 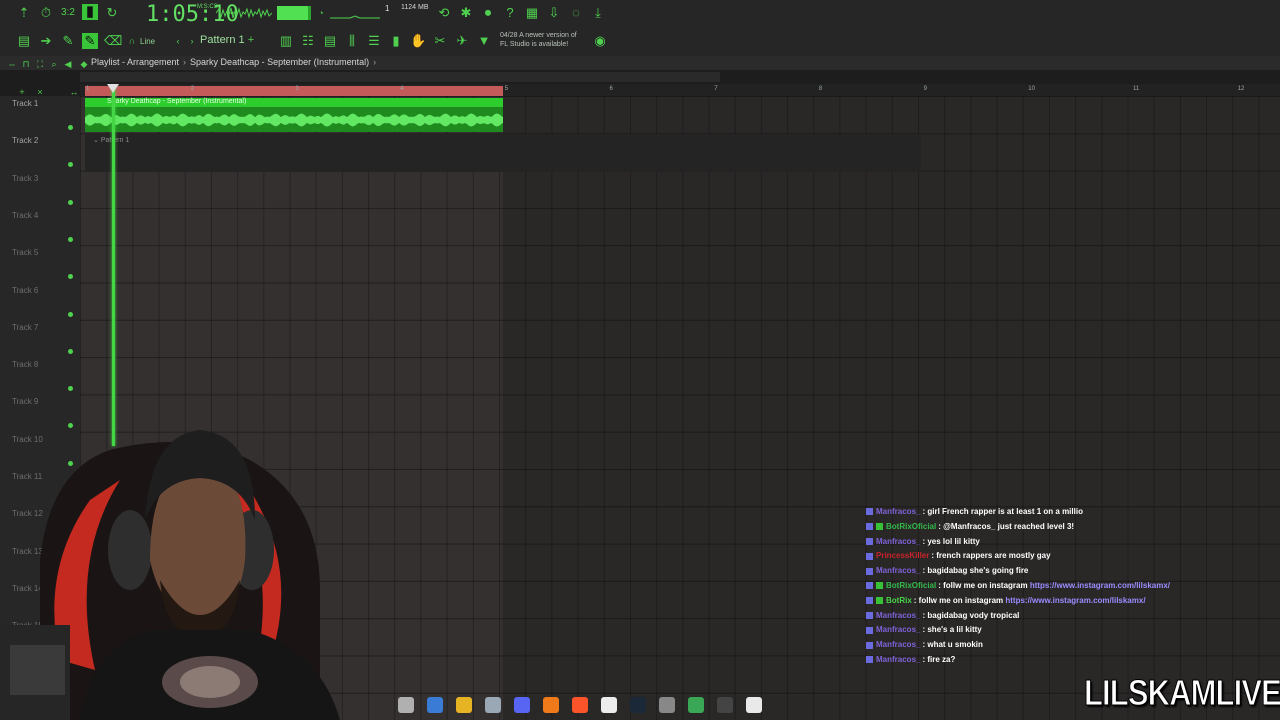 What do you see at coordinates (444, 13) in the screenshot?
I see `loop-icon: ⟲` at bounding box center [444, 13].